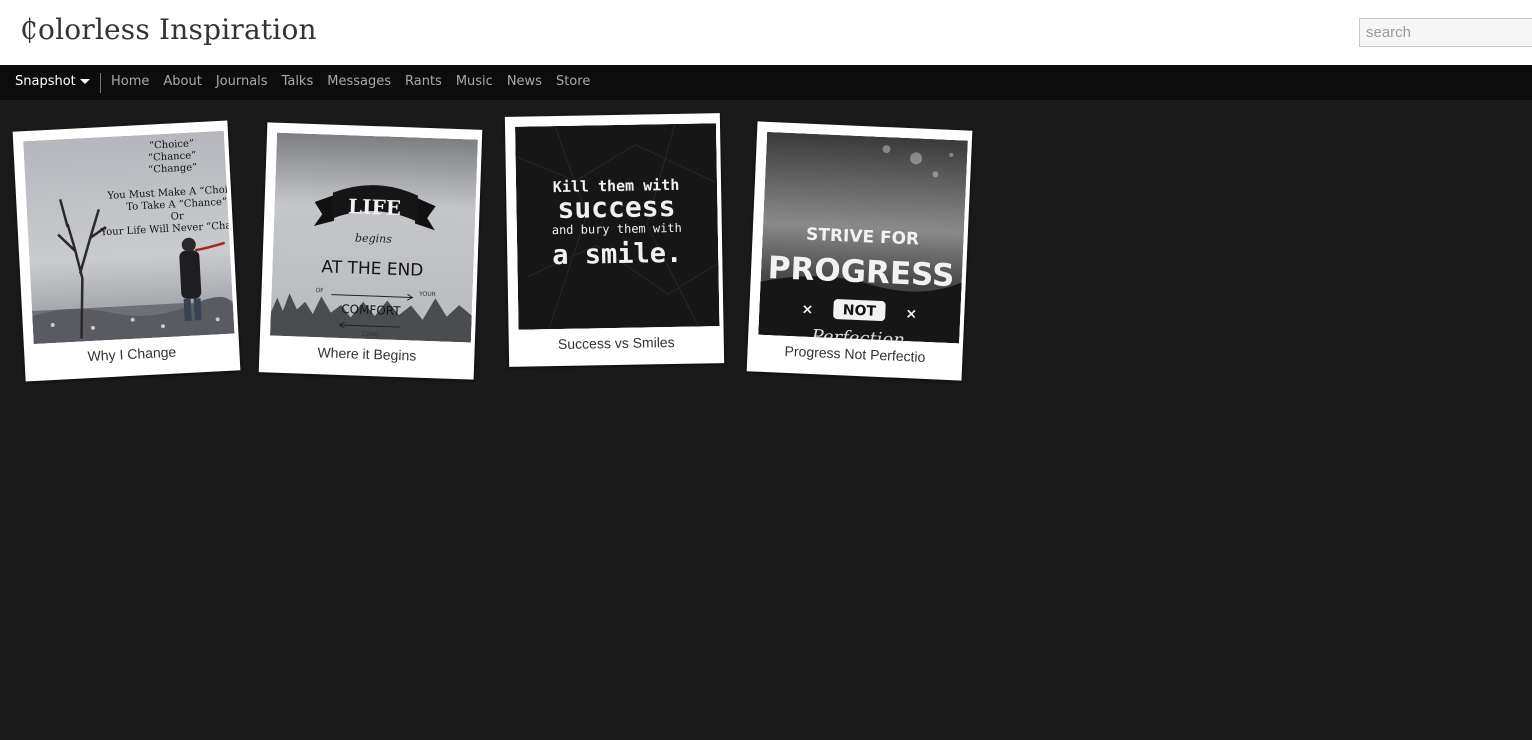  What do you see at coordinates (298, 81) in the screenshot?
I see `nav-link-talks: Talks` at bounding box center [298, 81].